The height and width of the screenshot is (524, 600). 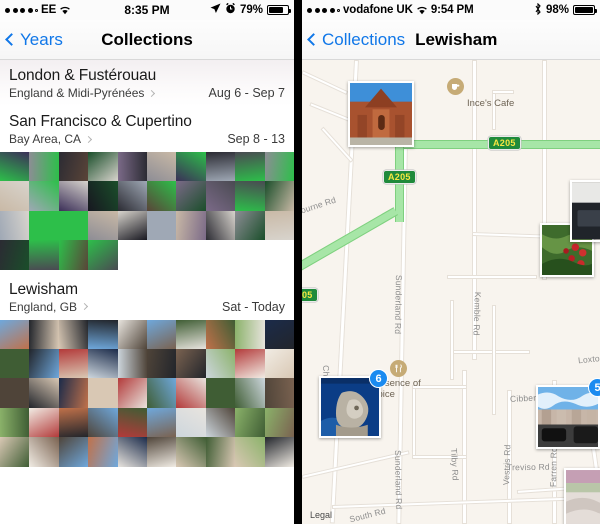 I want to click on photo-pin-church, so click(x=381, y=114).